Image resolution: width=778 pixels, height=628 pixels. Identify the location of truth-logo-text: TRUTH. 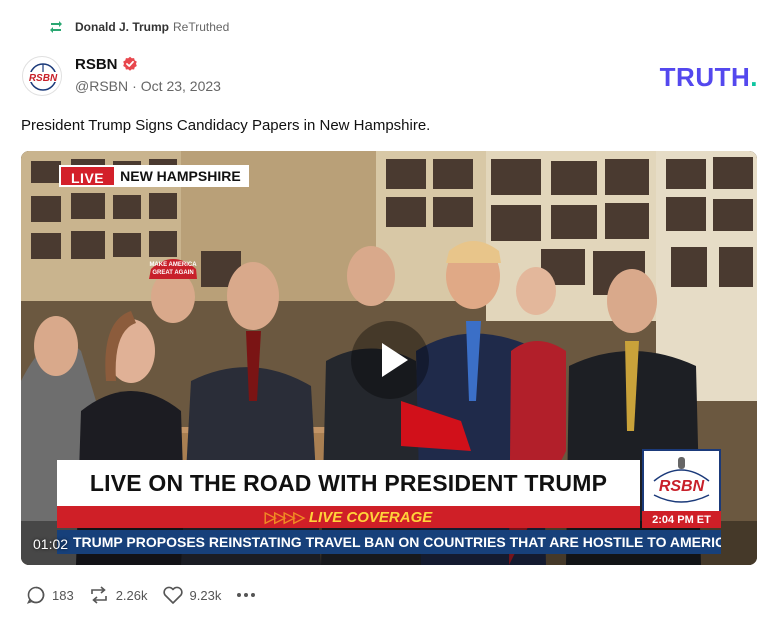
(705, 77).